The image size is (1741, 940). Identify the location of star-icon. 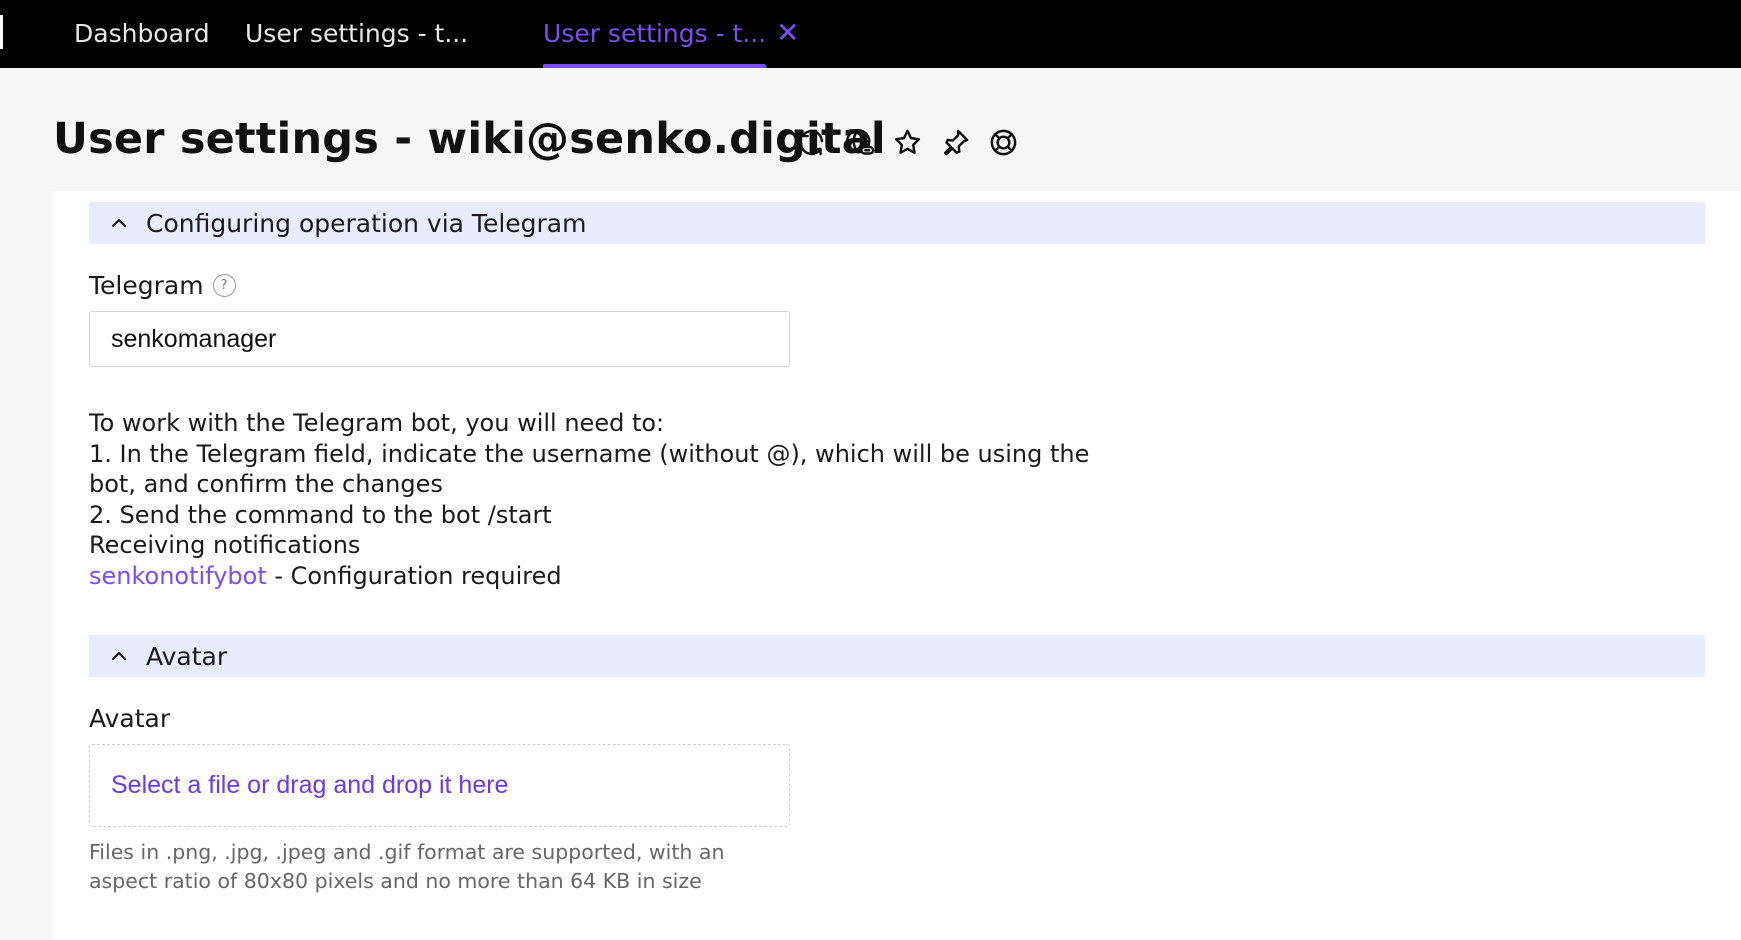
(907, 142).